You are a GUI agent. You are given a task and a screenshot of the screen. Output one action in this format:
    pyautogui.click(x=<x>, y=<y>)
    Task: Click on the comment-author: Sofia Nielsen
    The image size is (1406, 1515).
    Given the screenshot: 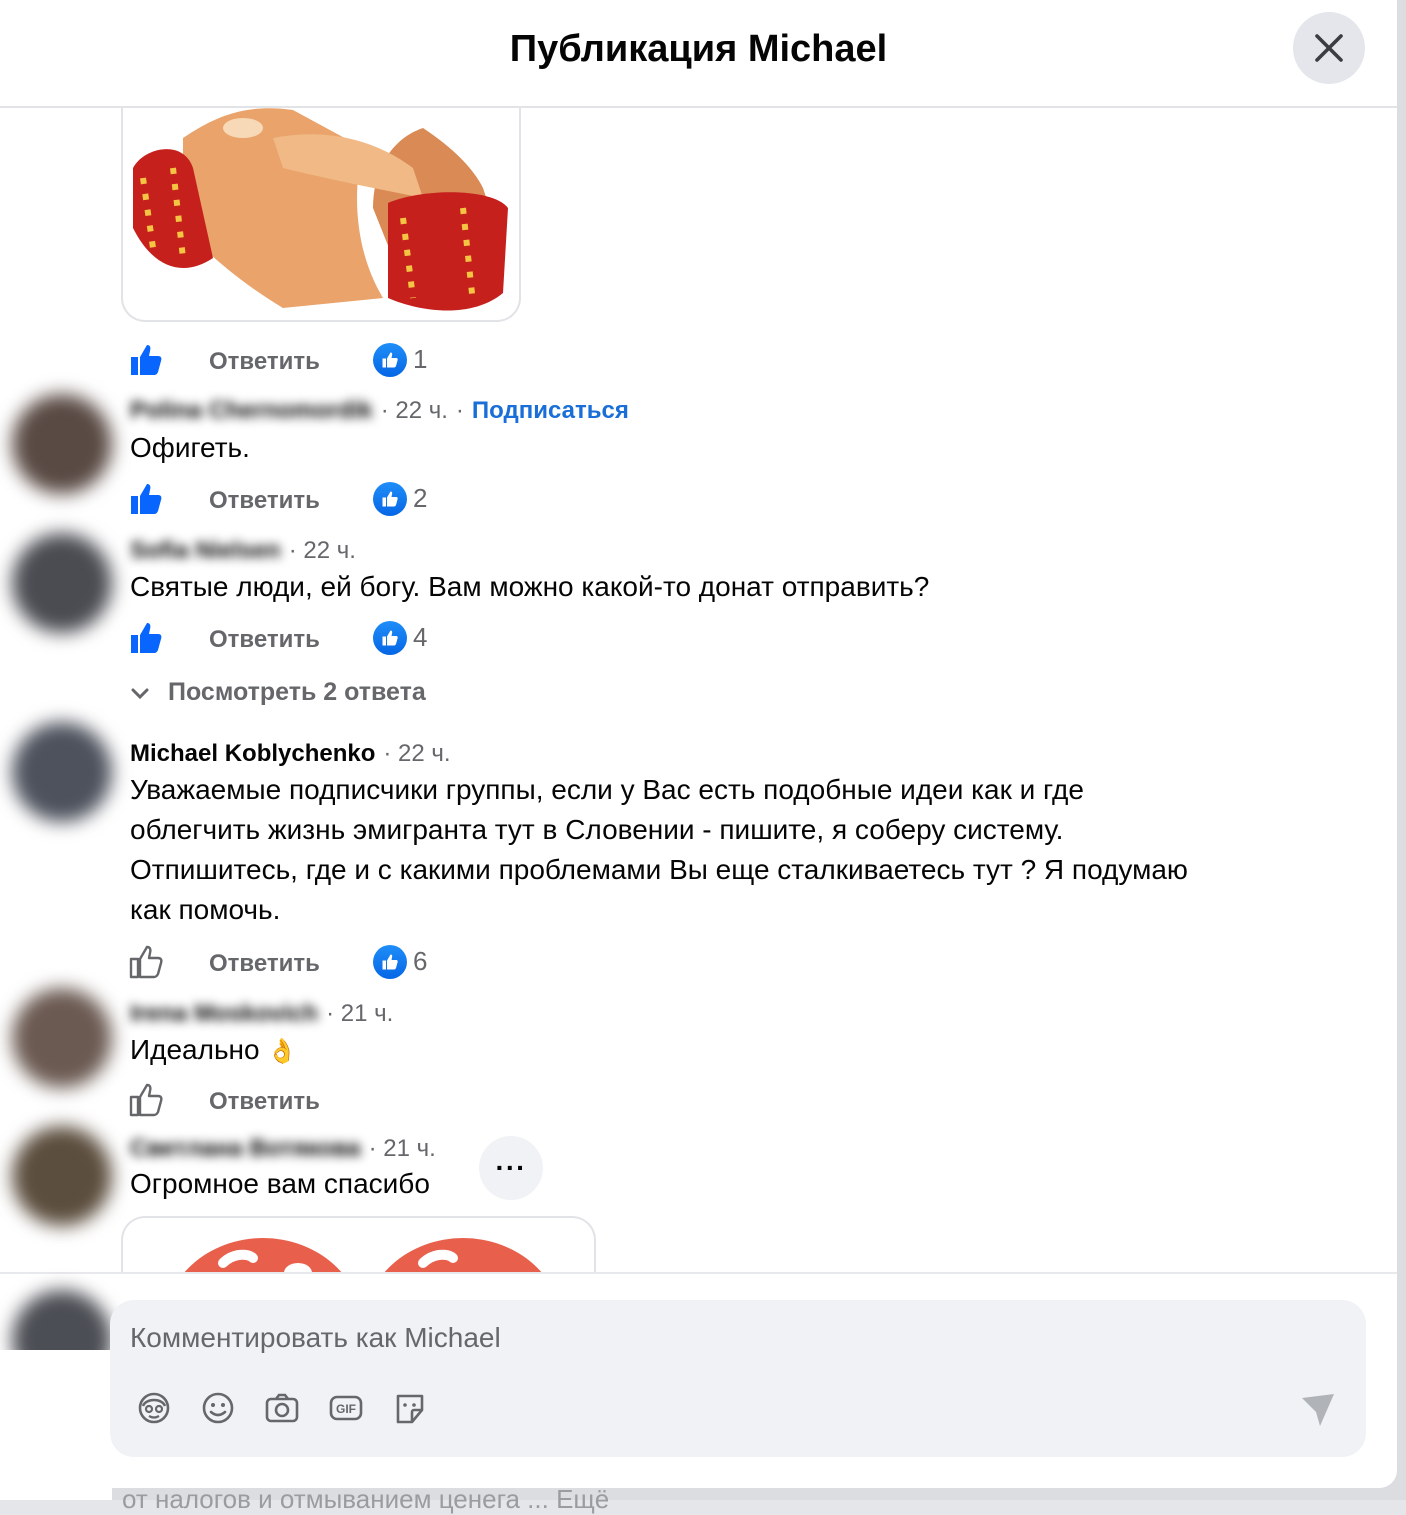 What is the action you would take?
    pyautogui.click(x=205, y=551)
    